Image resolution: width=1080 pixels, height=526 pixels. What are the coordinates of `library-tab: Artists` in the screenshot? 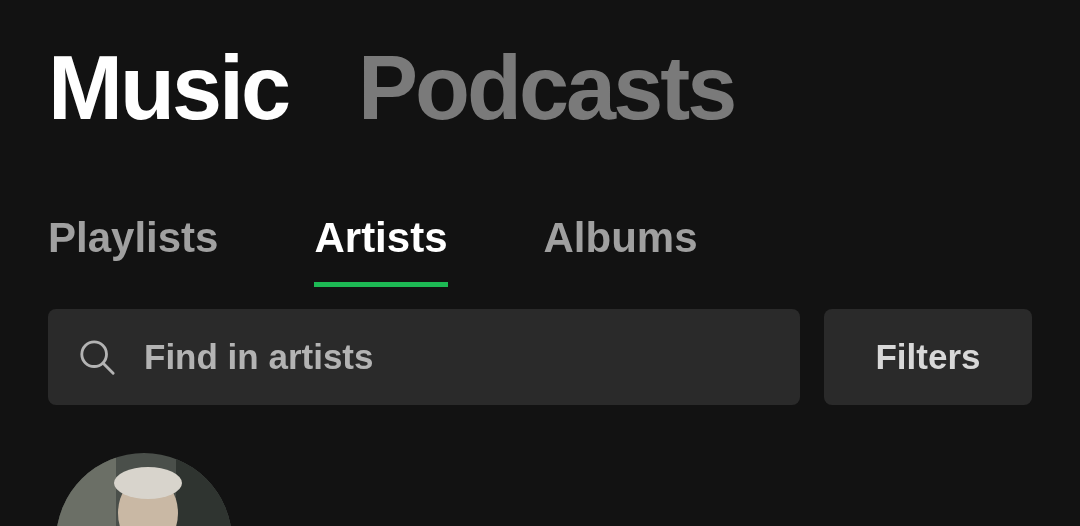 It's located at (381, 250).